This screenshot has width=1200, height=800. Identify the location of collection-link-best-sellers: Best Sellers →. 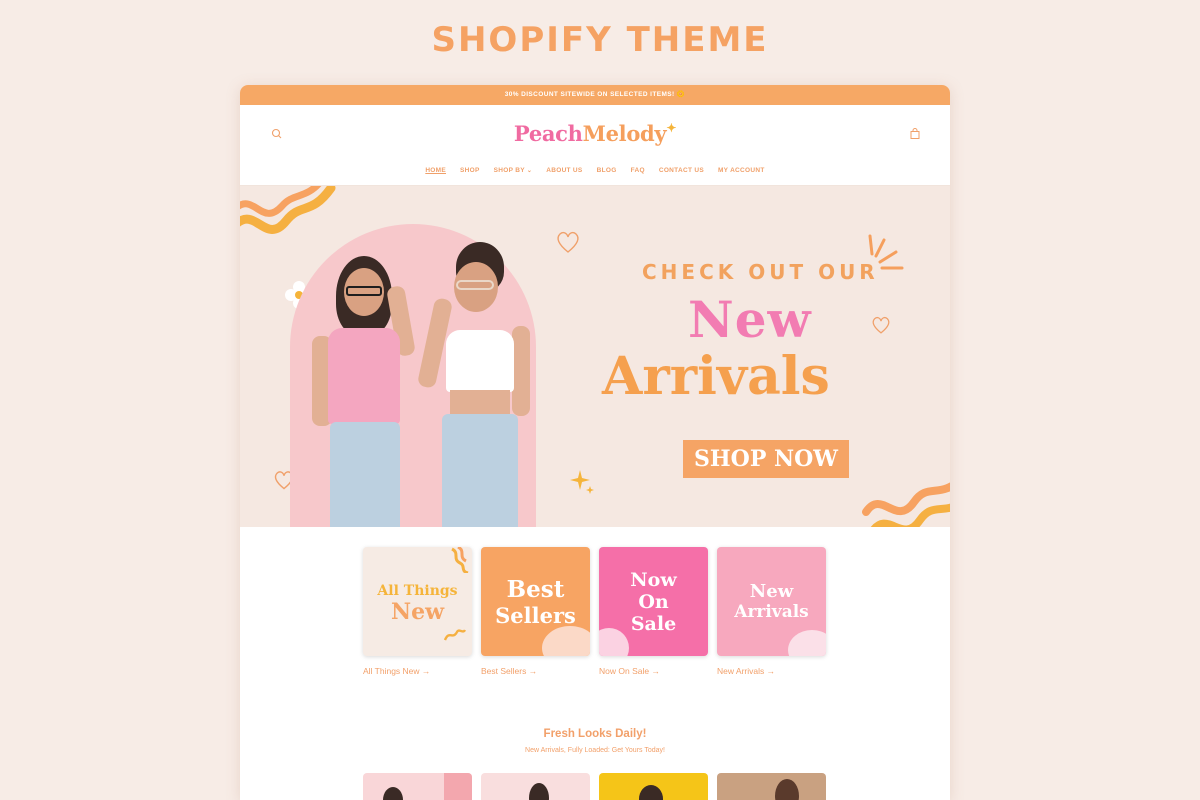
(535, 671).